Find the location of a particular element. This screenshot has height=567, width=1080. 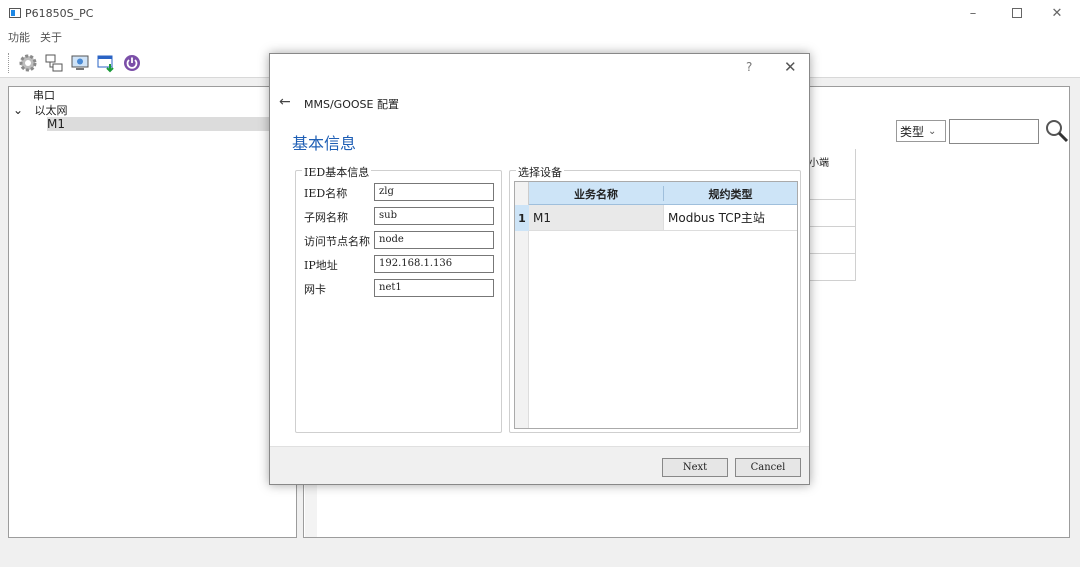

close-icon: ✕ is located at coordinates (1057, 13).